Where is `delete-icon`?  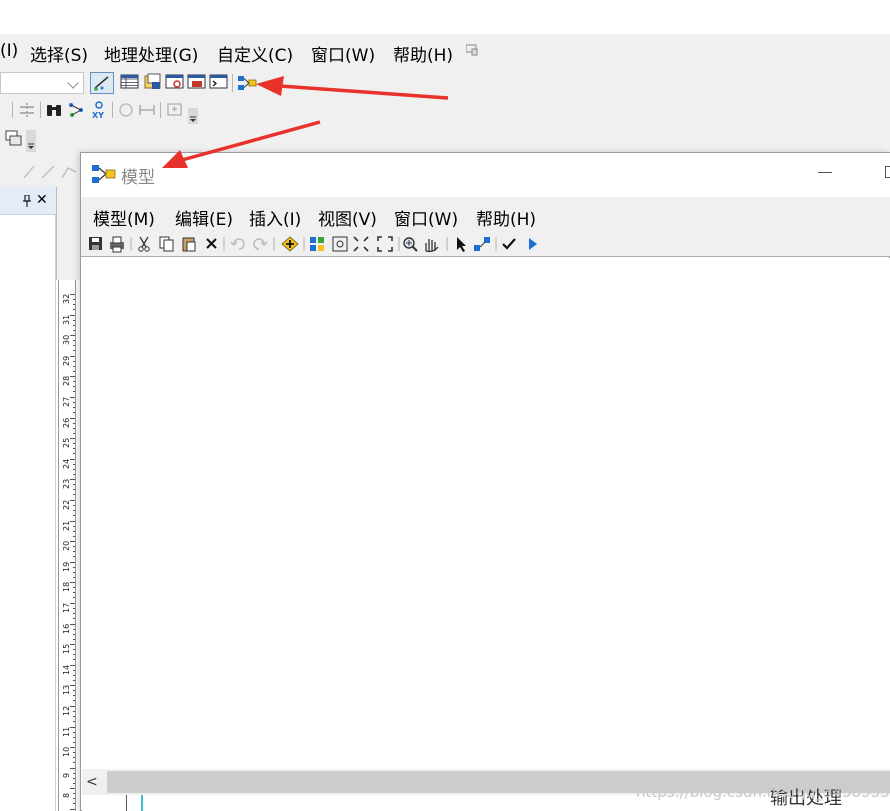
delete-icon is located at coordinates (211, 243).